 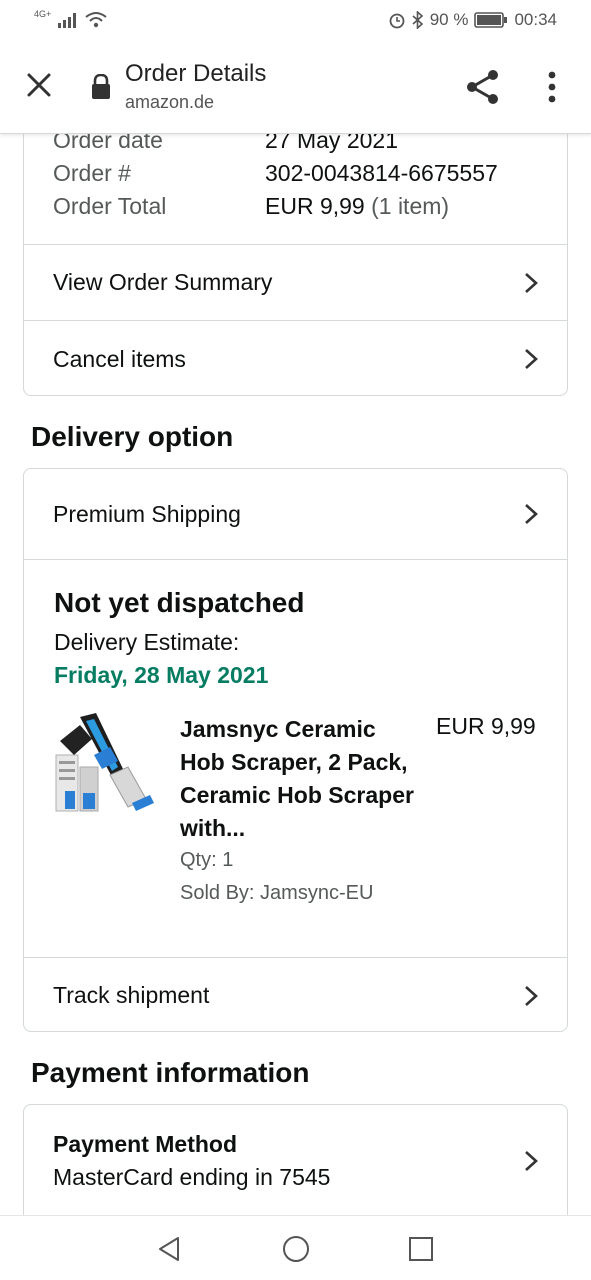 I want to click on bluetooth-icon, so click(x=417, y=20).